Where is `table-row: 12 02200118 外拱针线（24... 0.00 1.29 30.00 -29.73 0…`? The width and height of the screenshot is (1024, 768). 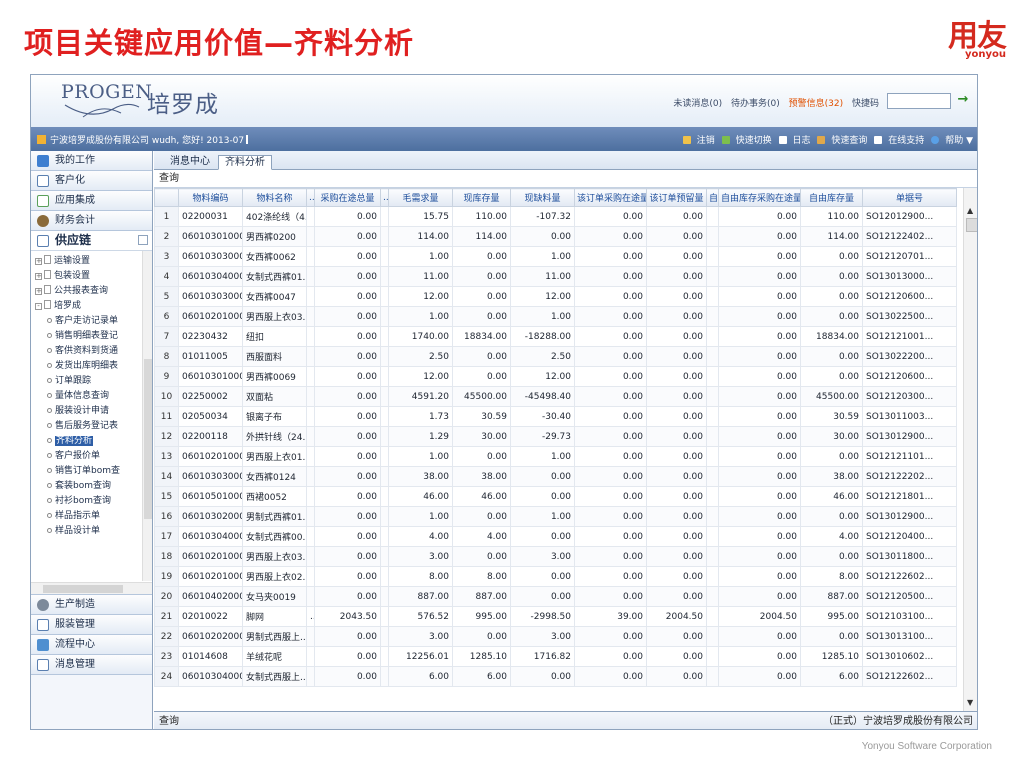
table-row: 12 02200118 外拱针线（24... 0.00 1.29 30.00 -29.73 0… is located at coordinates (555, 436).